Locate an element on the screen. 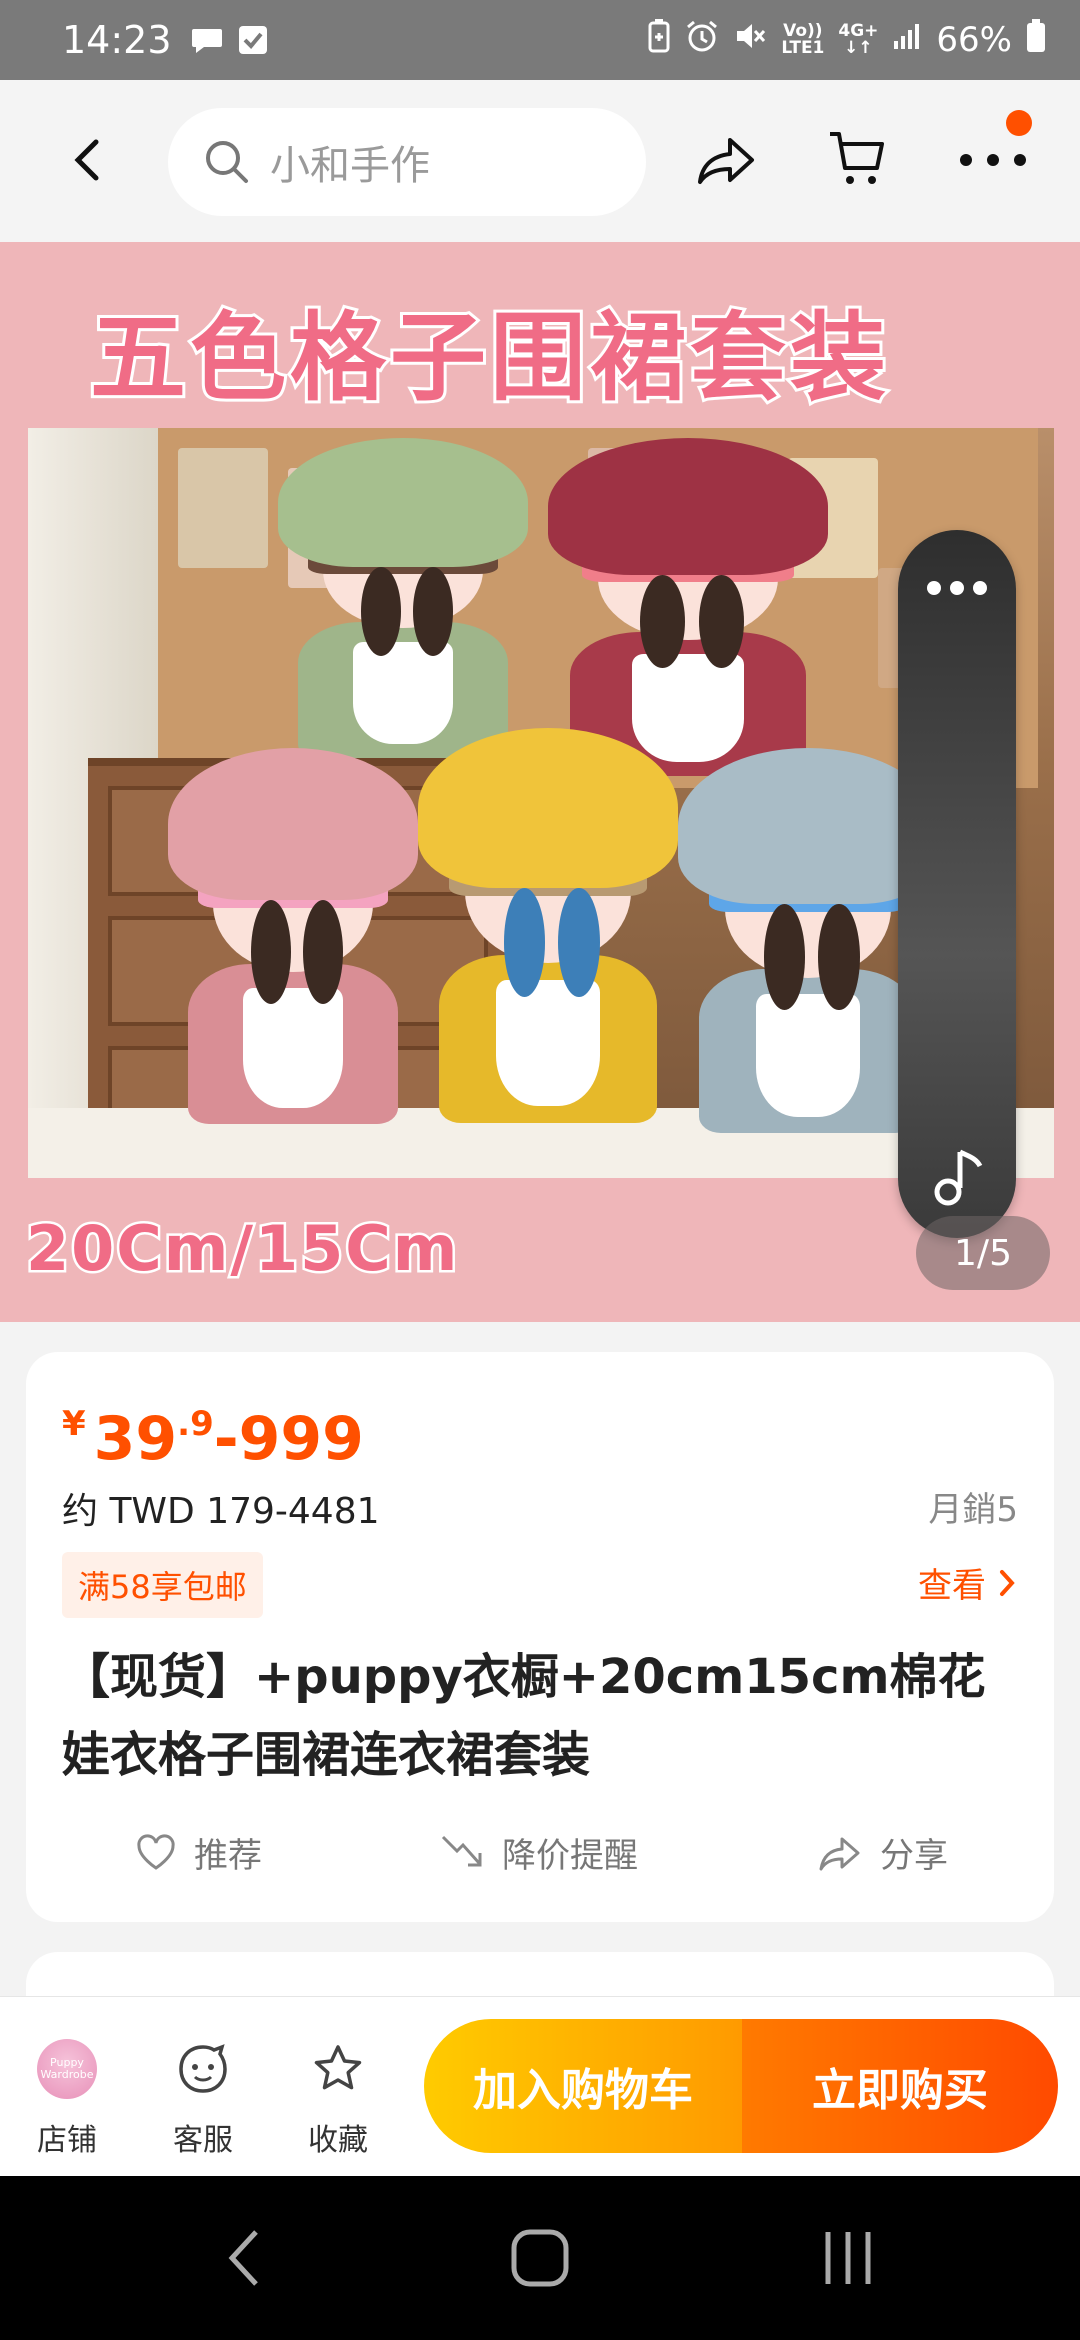  share-product-button: 分享 is located at coordinates (883, 1852).